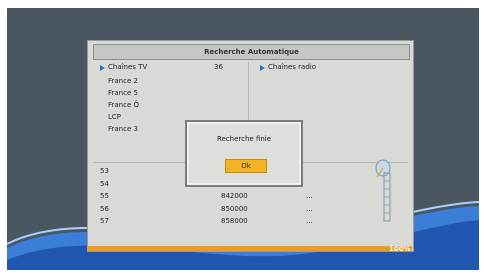 This screenshot has width=484, height=274. I want to click on radio-channels-header: Chaînes radio, so click(327, 69).